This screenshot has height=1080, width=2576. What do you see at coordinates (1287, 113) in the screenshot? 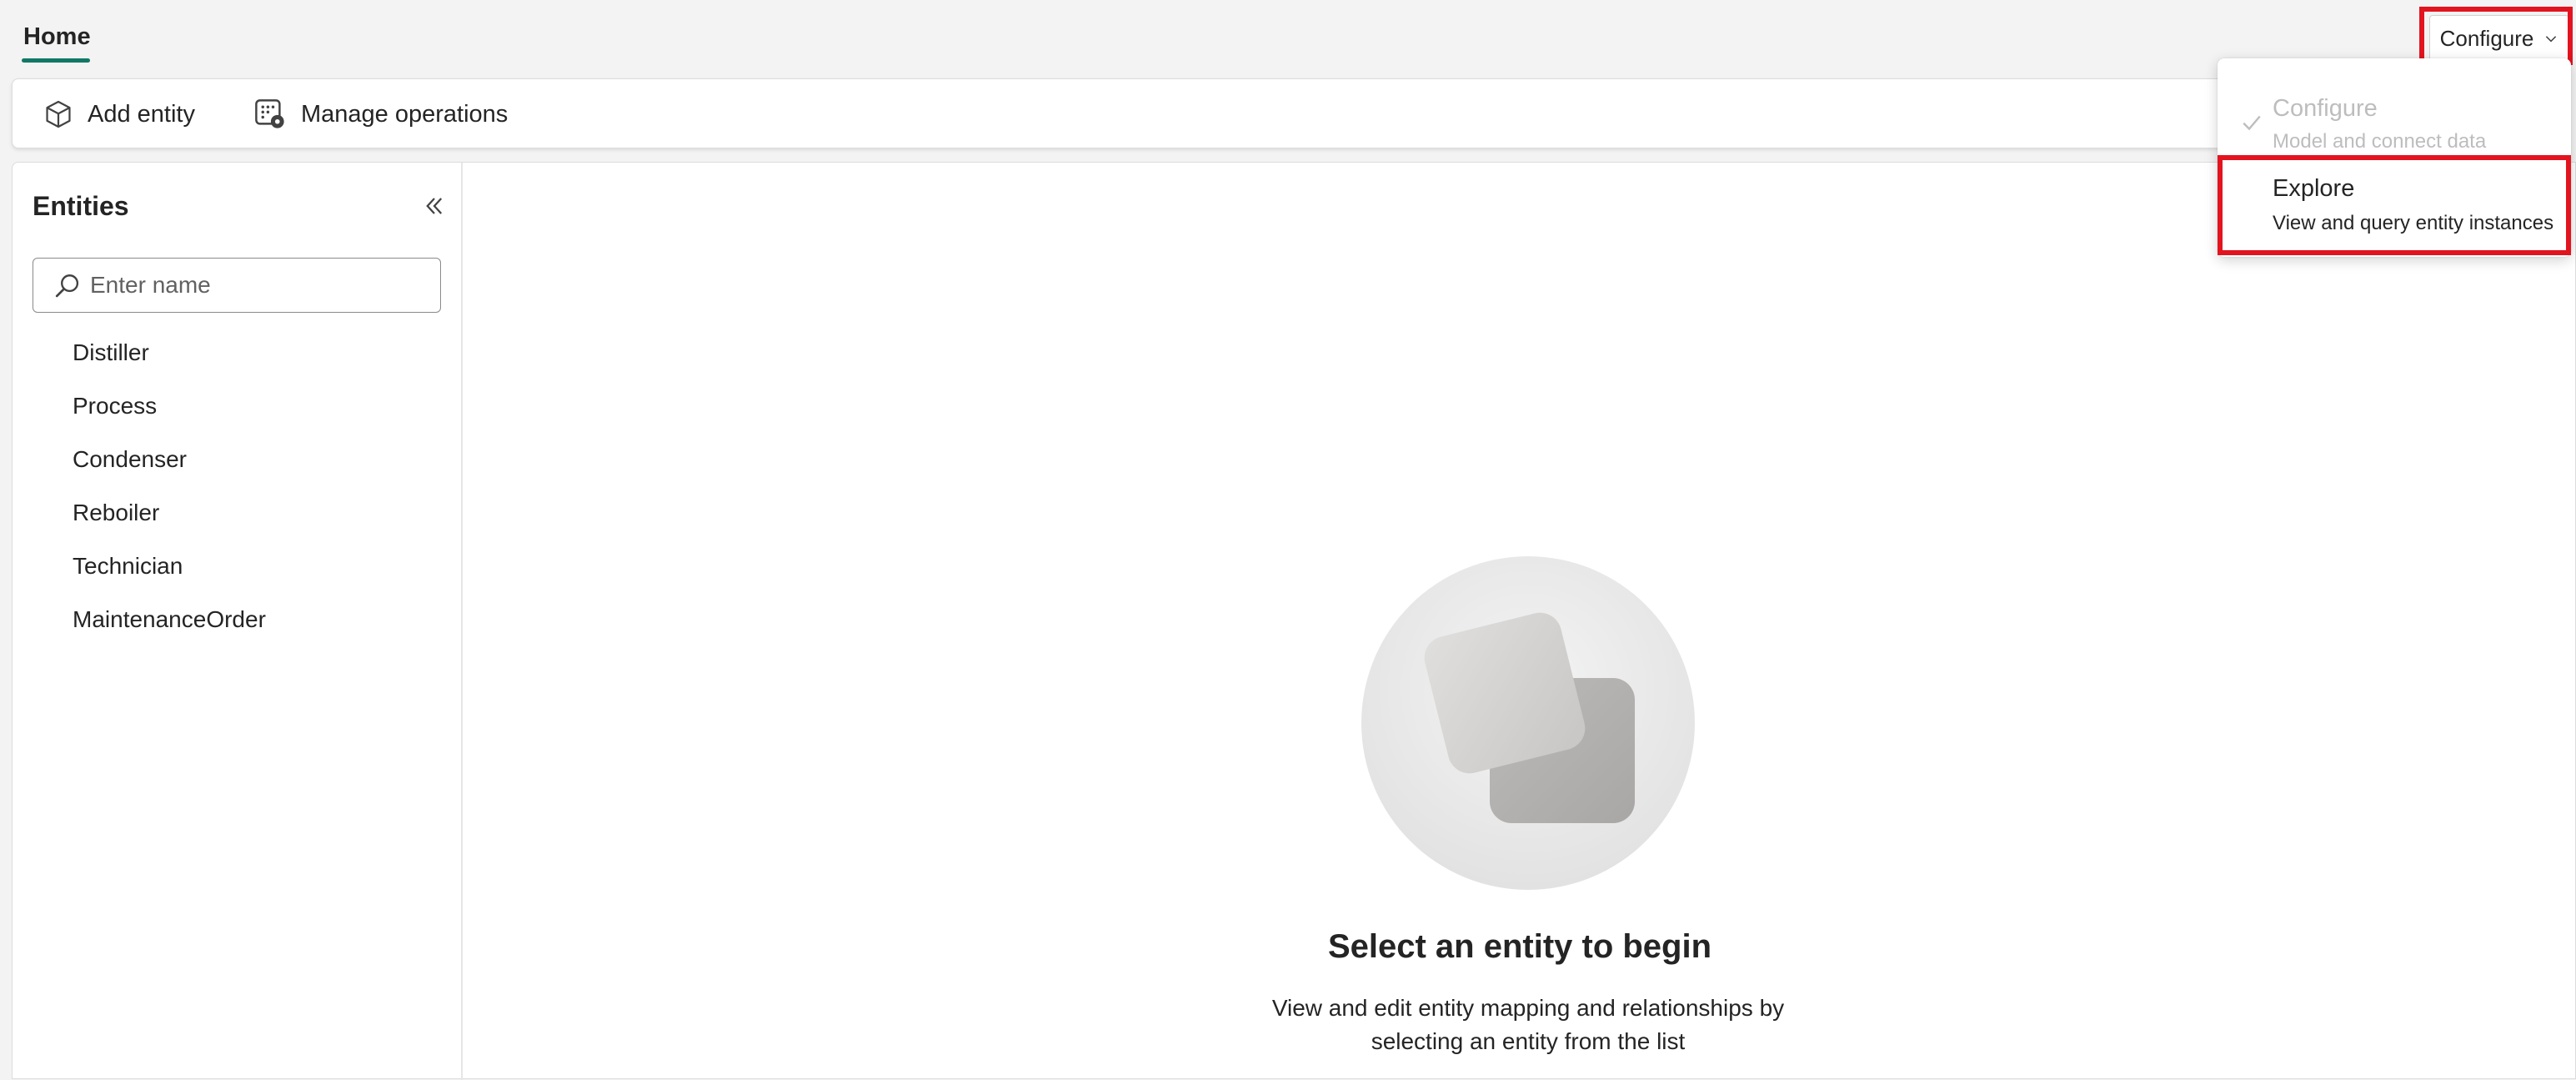
I see `ribbon-toolbar: Add entity Manage operations` at bounding box center [1287, 113].